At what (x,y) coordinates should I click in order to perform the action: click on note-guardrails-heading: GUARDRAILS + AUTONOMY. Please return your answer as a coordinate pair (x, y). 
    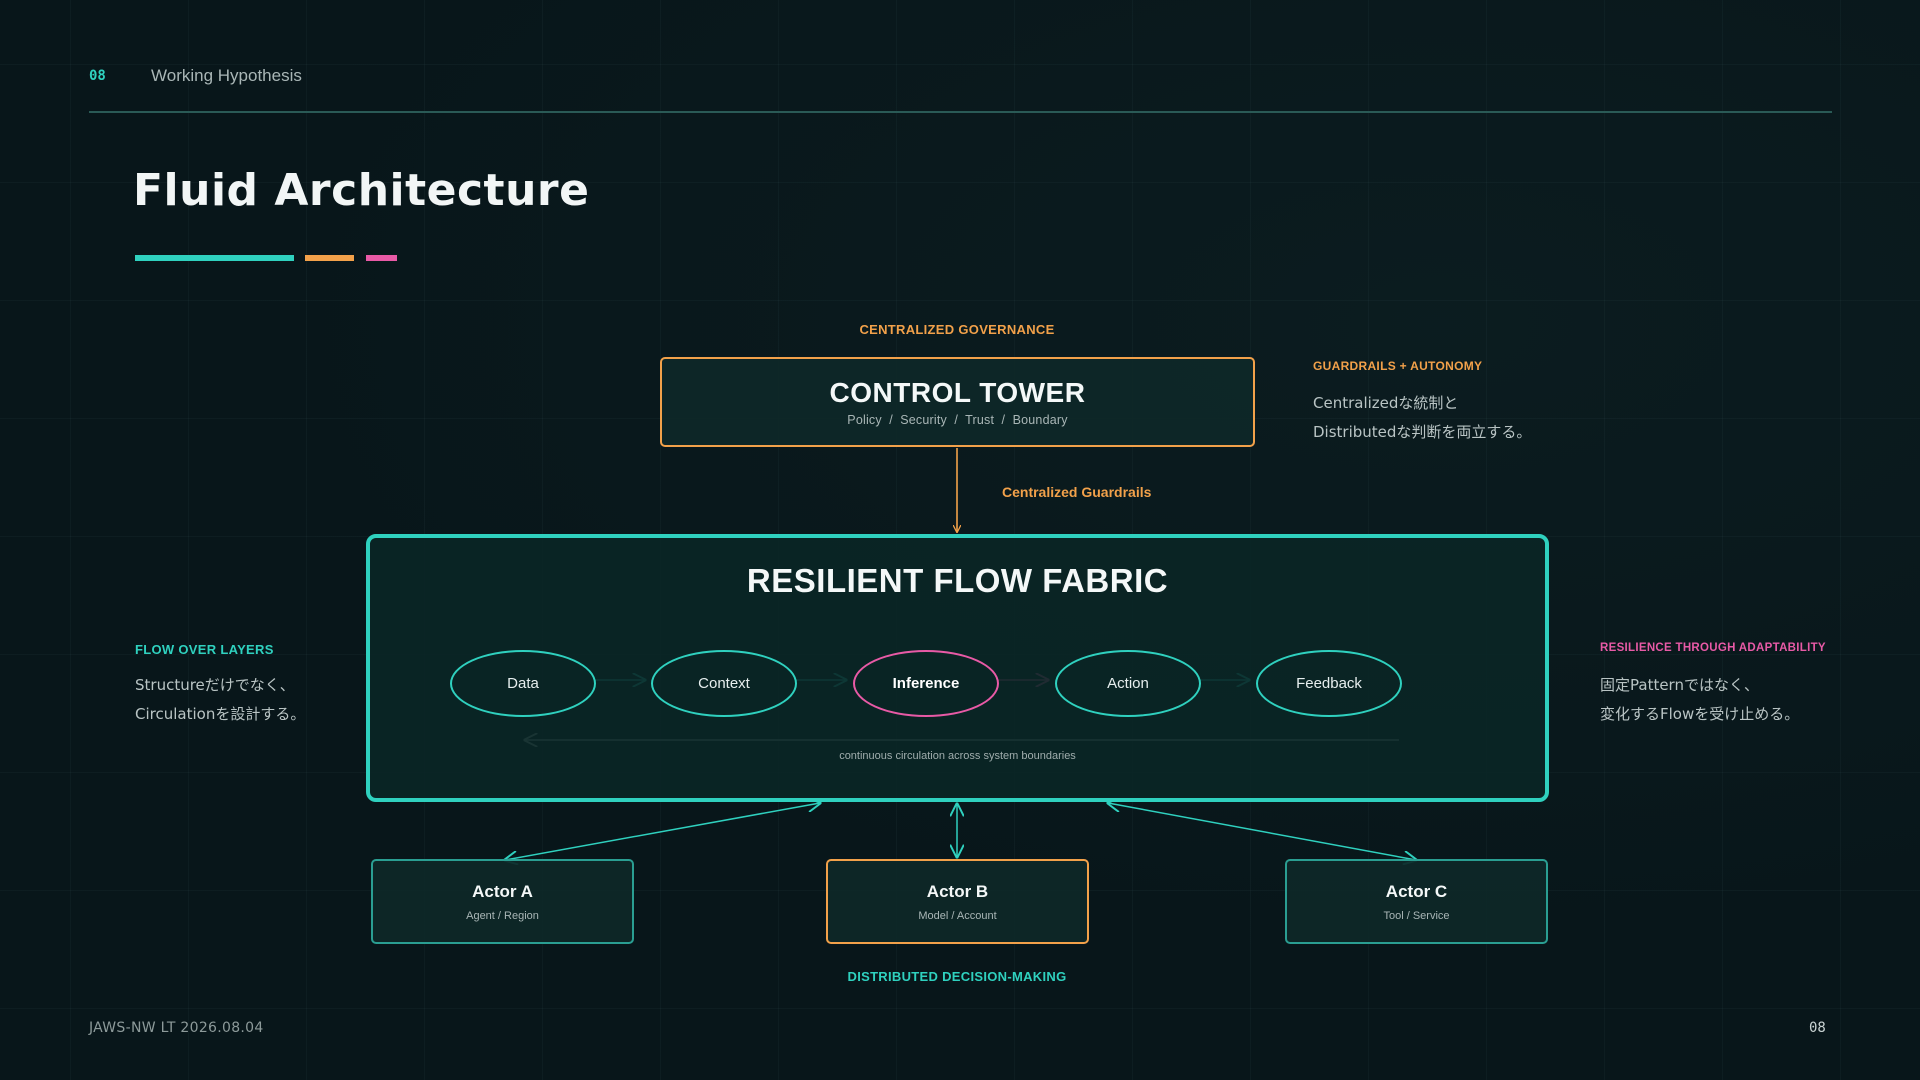
    Looking at the image, I should click on (1398, 366).